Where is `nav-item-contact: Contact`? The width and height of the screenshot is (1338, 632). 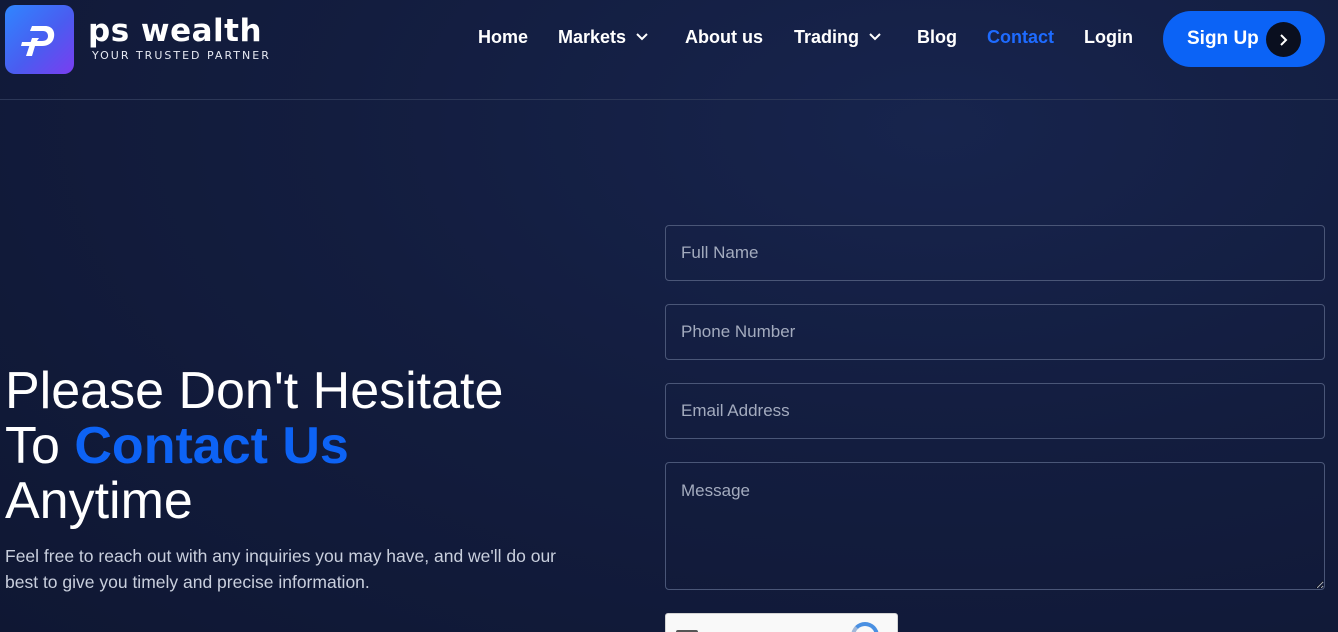 nav-item-contact: Contact is located at coordinates (1035, 37).